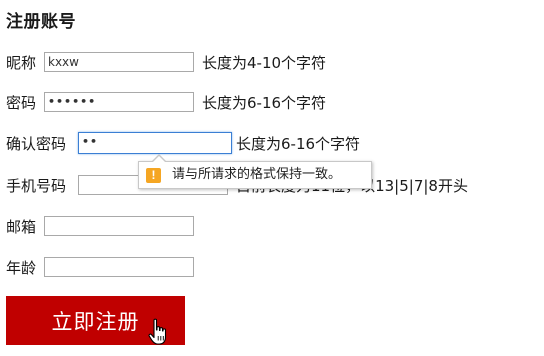 The image size is (544, 356). I want to click on email-row: 邮箱, so click(106, 227).